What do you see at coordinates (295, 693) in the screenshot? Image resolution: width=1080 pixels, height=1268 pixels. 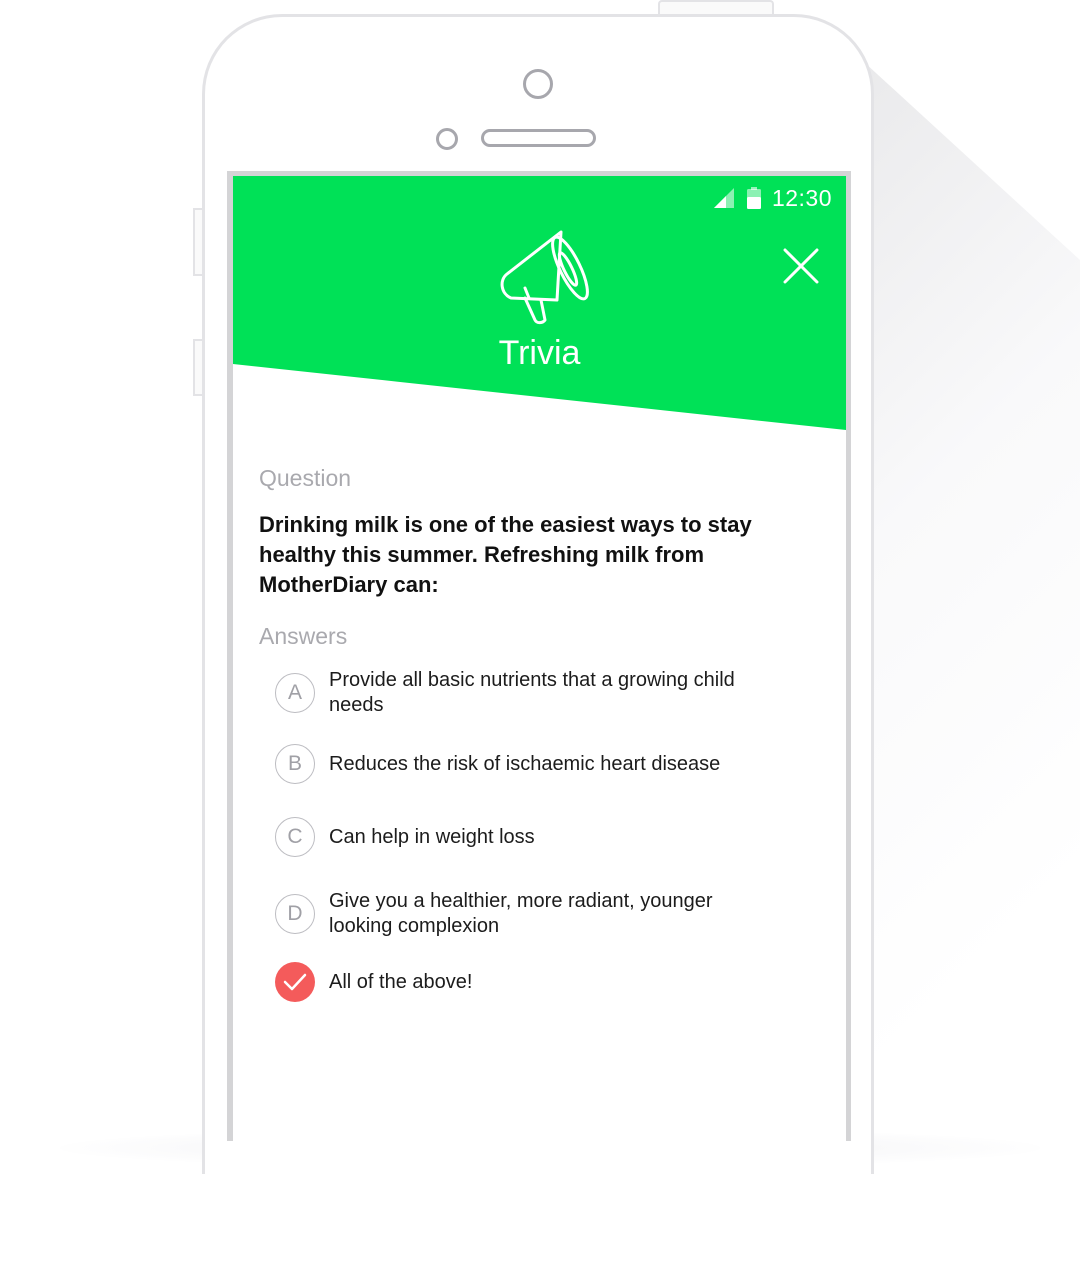 I see `answer-letter-a: A` at bounding box center [295, 693].